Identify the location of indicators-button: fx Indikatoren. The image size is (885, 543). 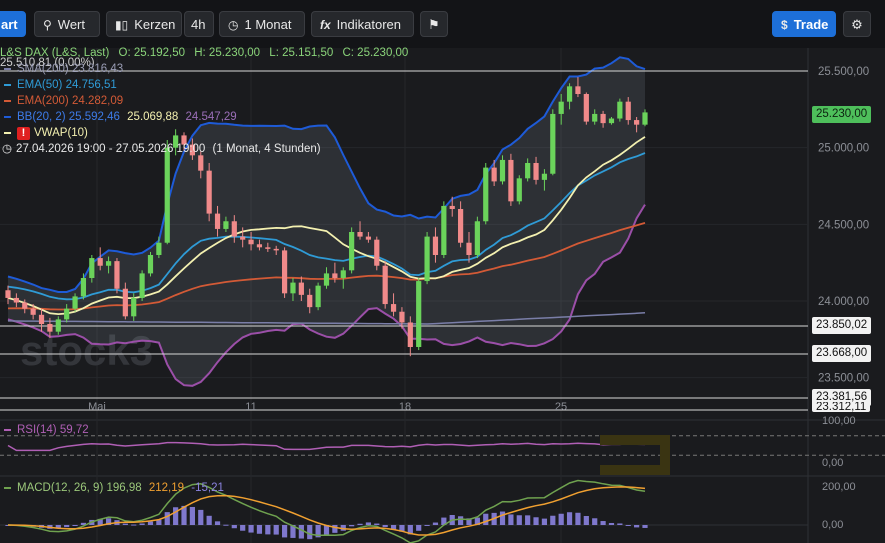
(362, 24).